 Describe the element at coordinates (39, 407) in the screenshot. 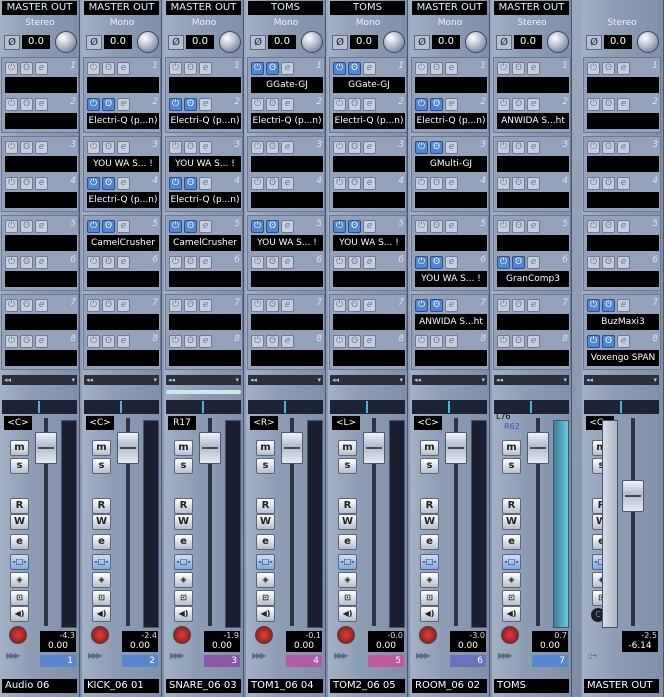

I see `pan-bar` at that location.